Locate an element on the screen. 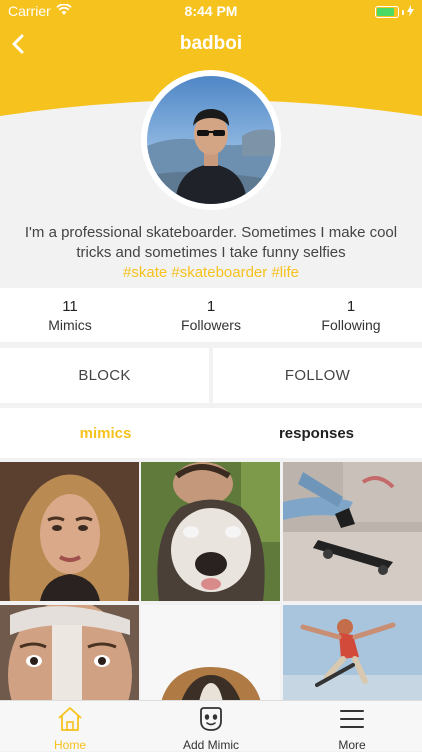  status-time: 8:44 PM is located at coordinates (211, 11).